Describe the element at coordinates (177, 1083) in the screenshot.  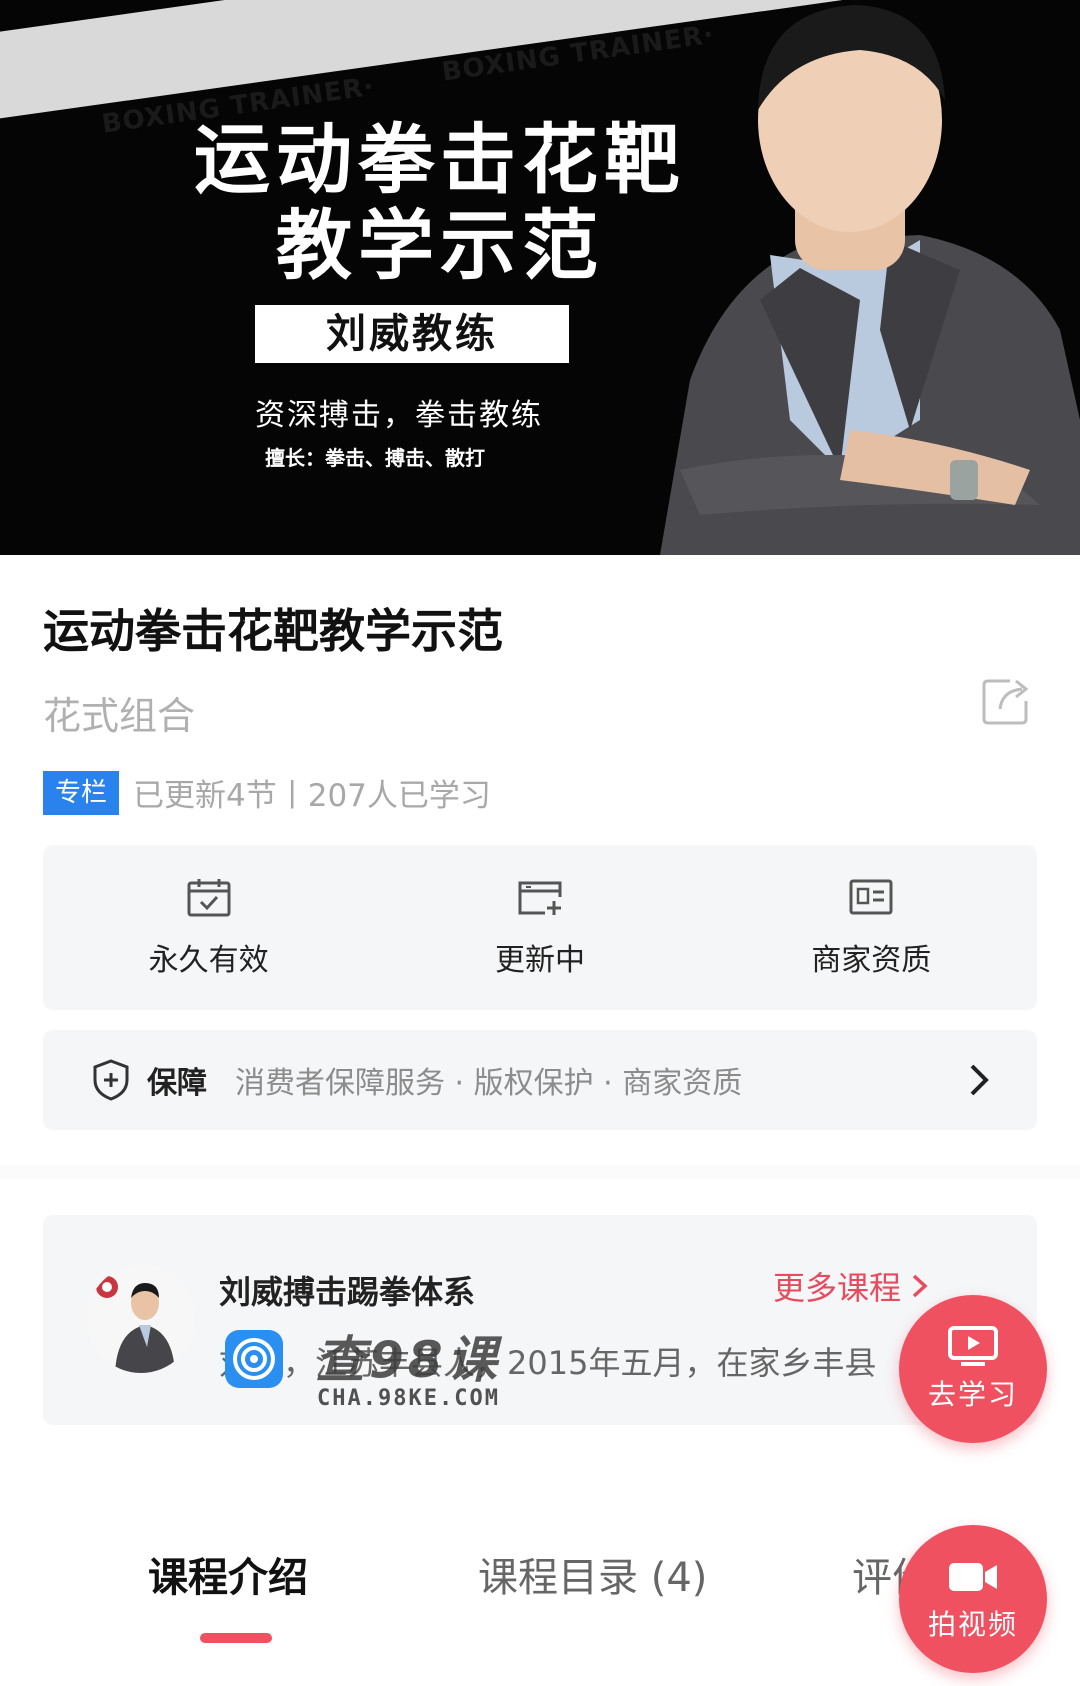
I see `guarantee-title: 保障` at that location.